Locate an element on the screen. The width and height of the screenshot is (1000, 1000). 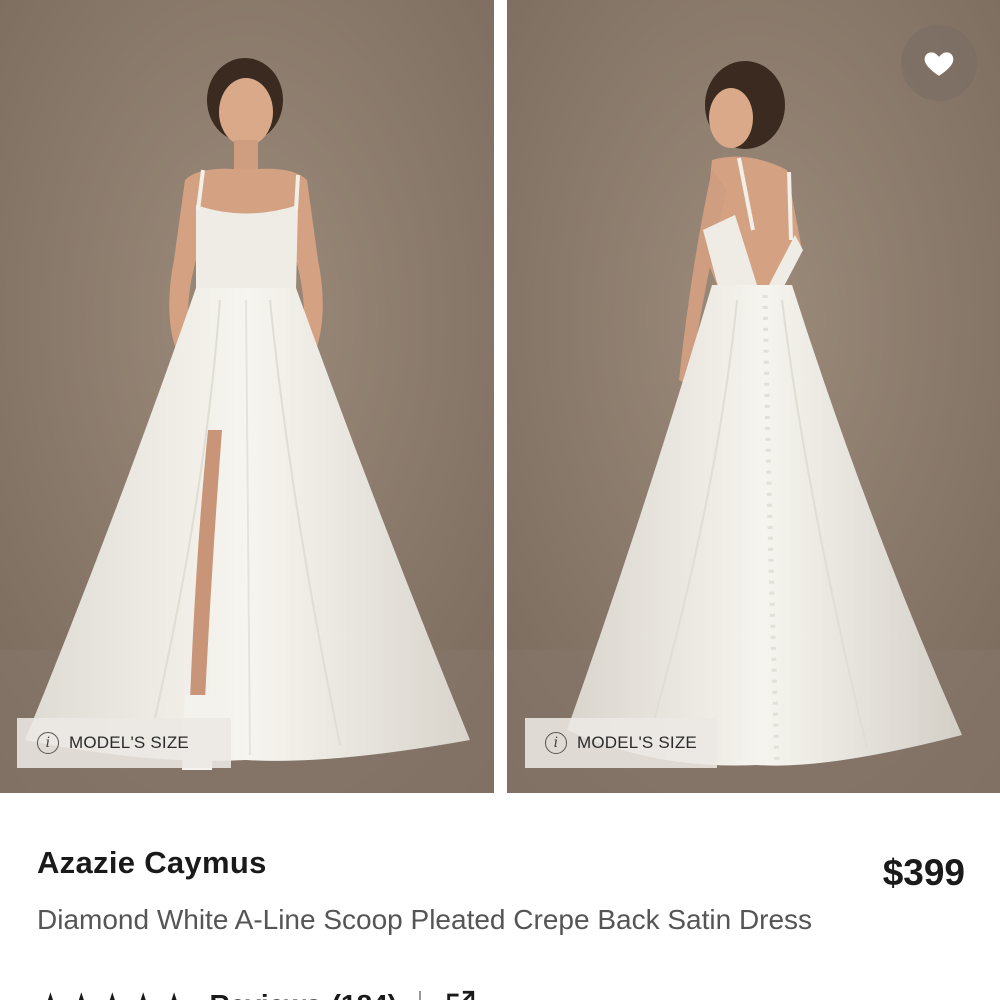
rating-row: ★ ★ ★ ★ ★ Reviews (184) is located at coordinates (257, 992).